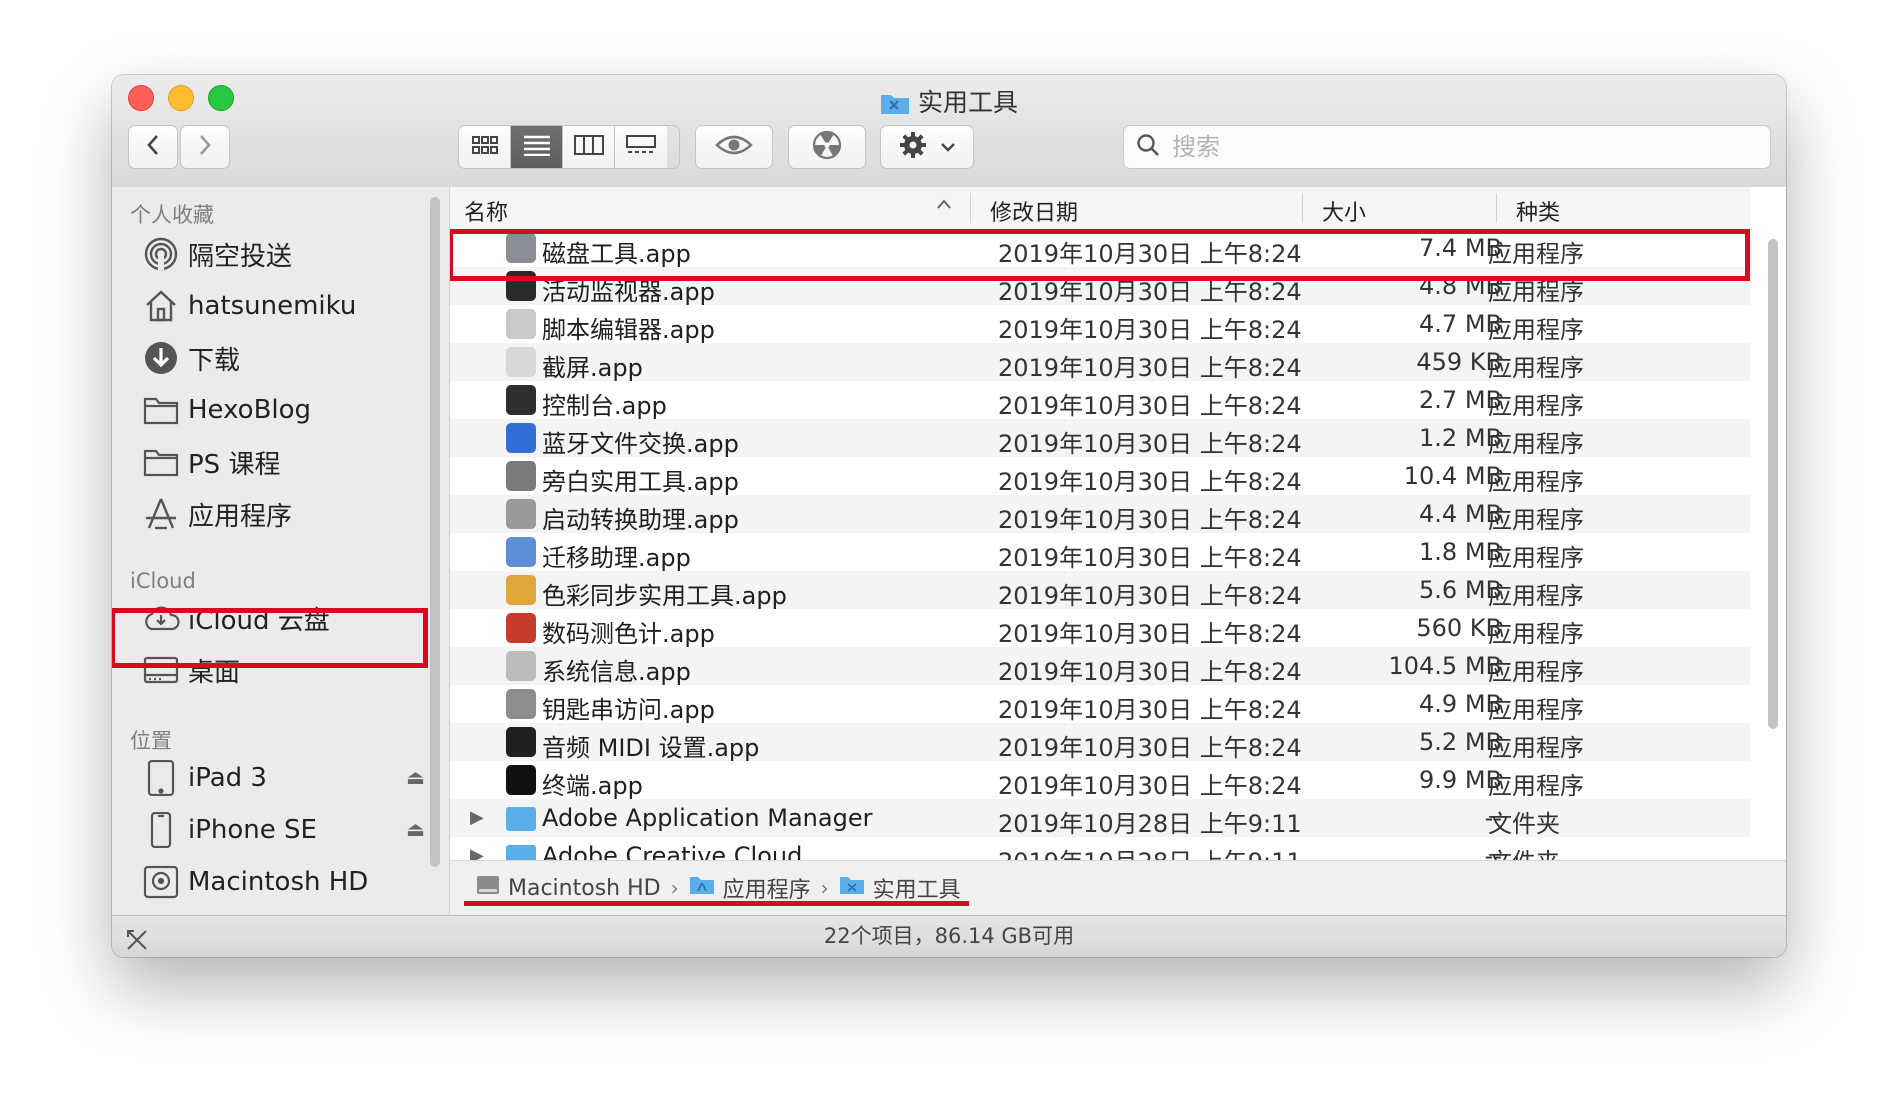 This screenshot has height=1104, width=1896. Describe the element at coordinates (1538, 211) in the screenshot. I see `column-kind-header: 种类` at that location.